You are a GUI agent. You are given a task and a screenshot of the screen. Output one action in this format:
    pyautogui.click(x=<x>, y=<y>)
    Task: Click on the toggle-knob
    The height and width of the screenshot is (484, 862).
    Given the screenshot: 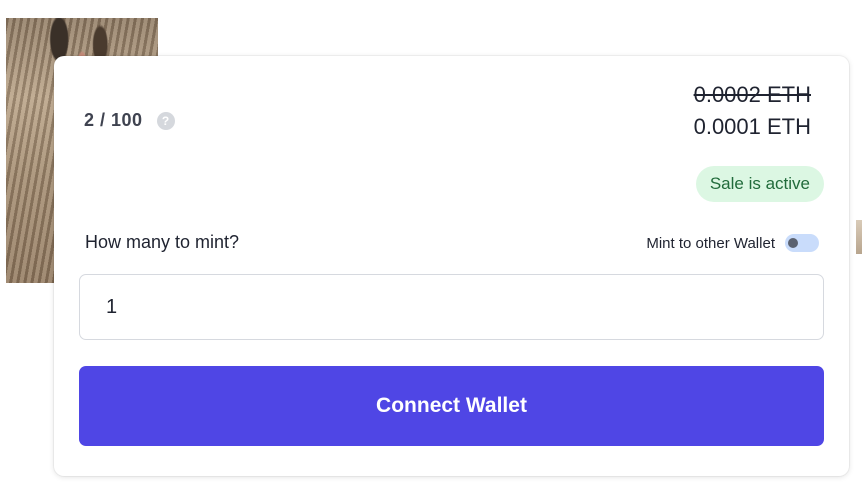 What is the action you would take?
    pyautogui.click(x=793, y=243)
    